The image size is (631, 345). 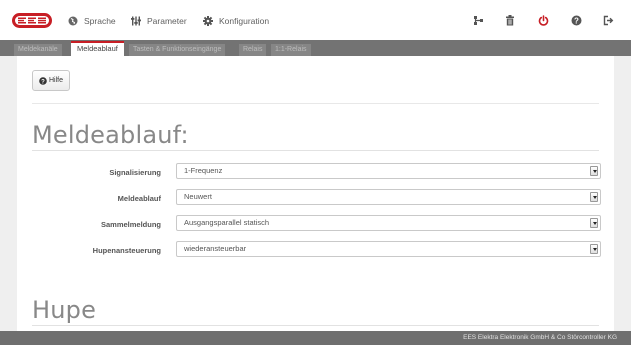 I want to click on network-button, so click(x=478, y=20).